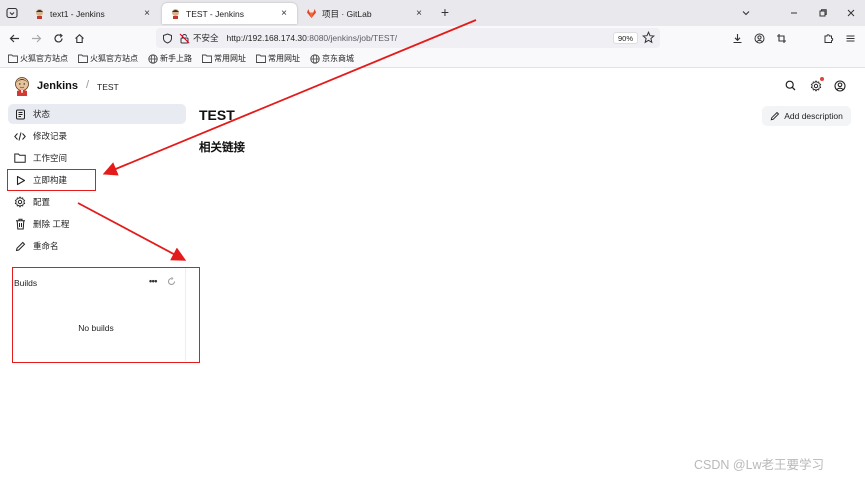 This screenshot has width=865, height=477. Describe the element at coordinates (97, 202) in the screenshot. I see `sidebar-item-configure: 配置` at that location.